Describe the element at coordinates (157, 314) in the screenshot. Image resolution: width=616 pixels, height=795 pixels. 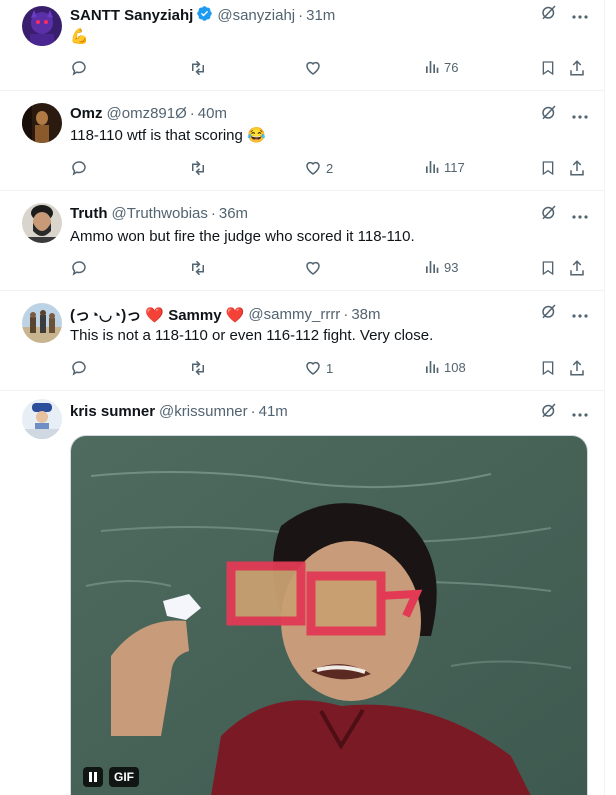
I see `display-name: (っ◔◡◔)っ ❤️ Sammy ❤️` at that location.